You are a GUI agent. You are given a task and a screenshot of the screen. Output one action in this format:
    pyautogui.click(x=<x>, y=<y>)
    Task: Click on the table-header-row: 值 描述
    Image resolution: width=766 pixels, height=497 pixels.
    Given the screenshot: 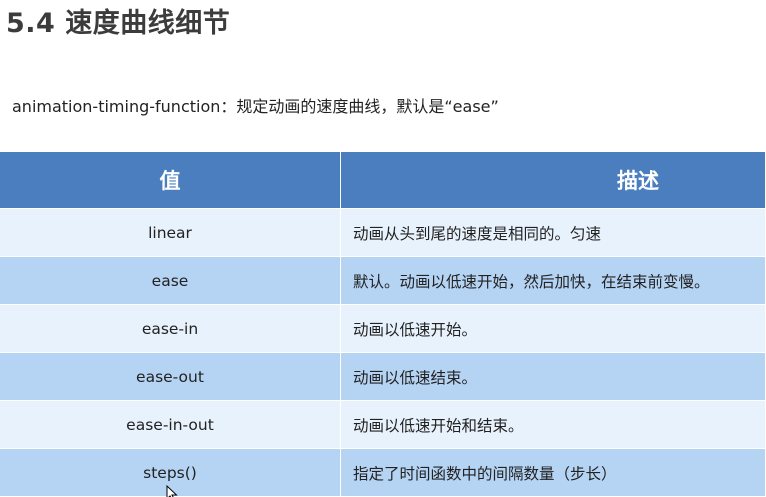 What is the action you would take?
    pyautogui.click(x=383, y=180)
    